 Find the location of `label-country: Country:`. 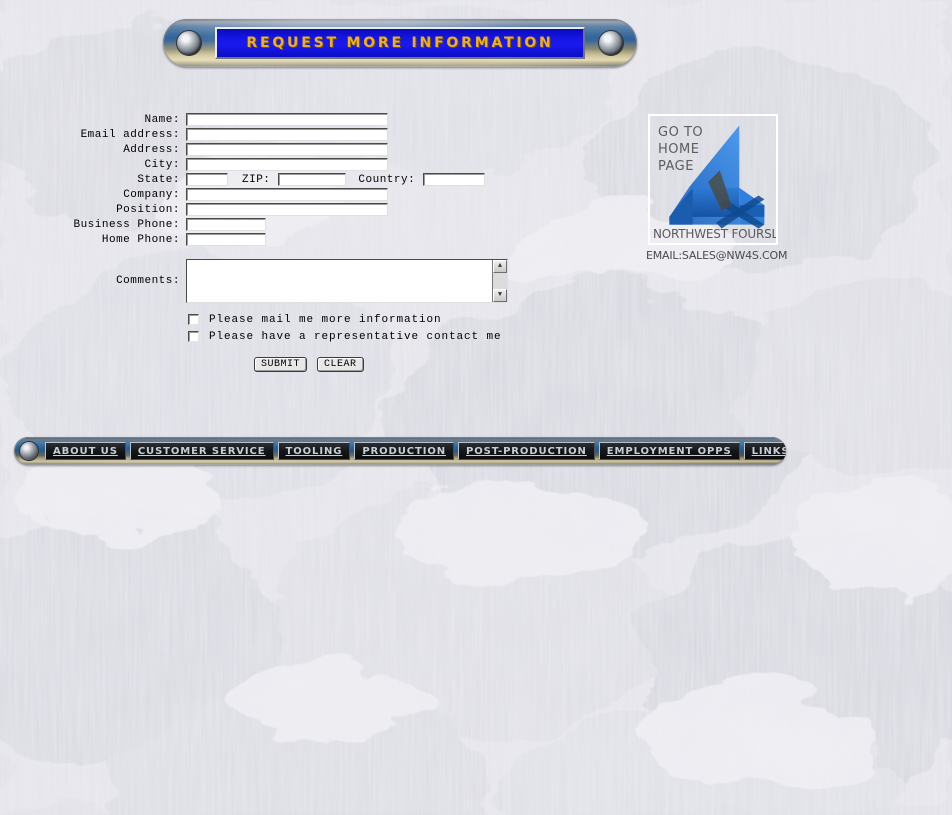

label-country: Country: is located at coordinates (387, 179).